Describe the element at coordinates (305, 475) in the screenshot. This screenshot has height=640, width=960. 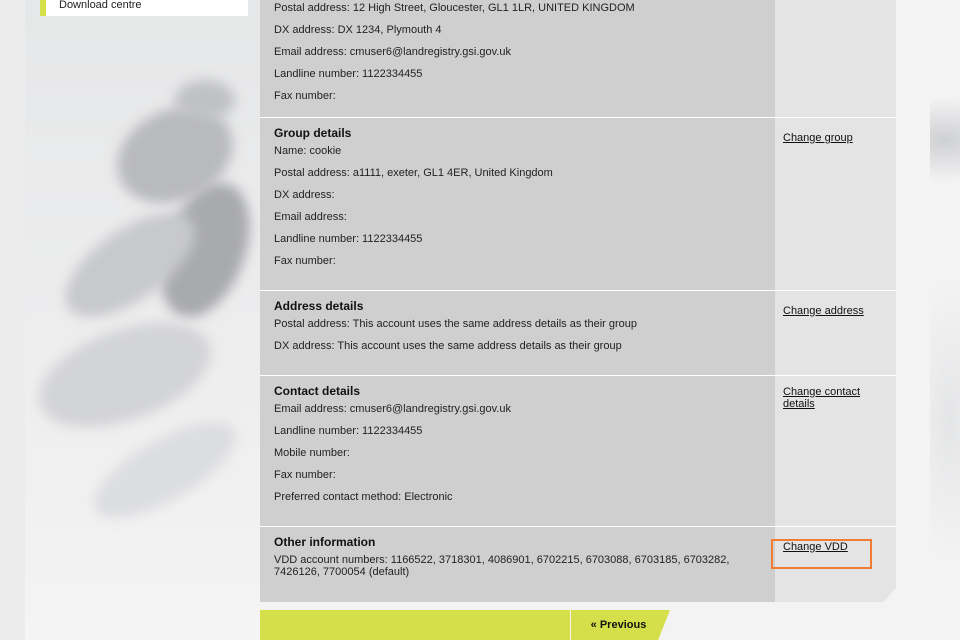
I see `contact-fax-number: Fax number:` at that location.